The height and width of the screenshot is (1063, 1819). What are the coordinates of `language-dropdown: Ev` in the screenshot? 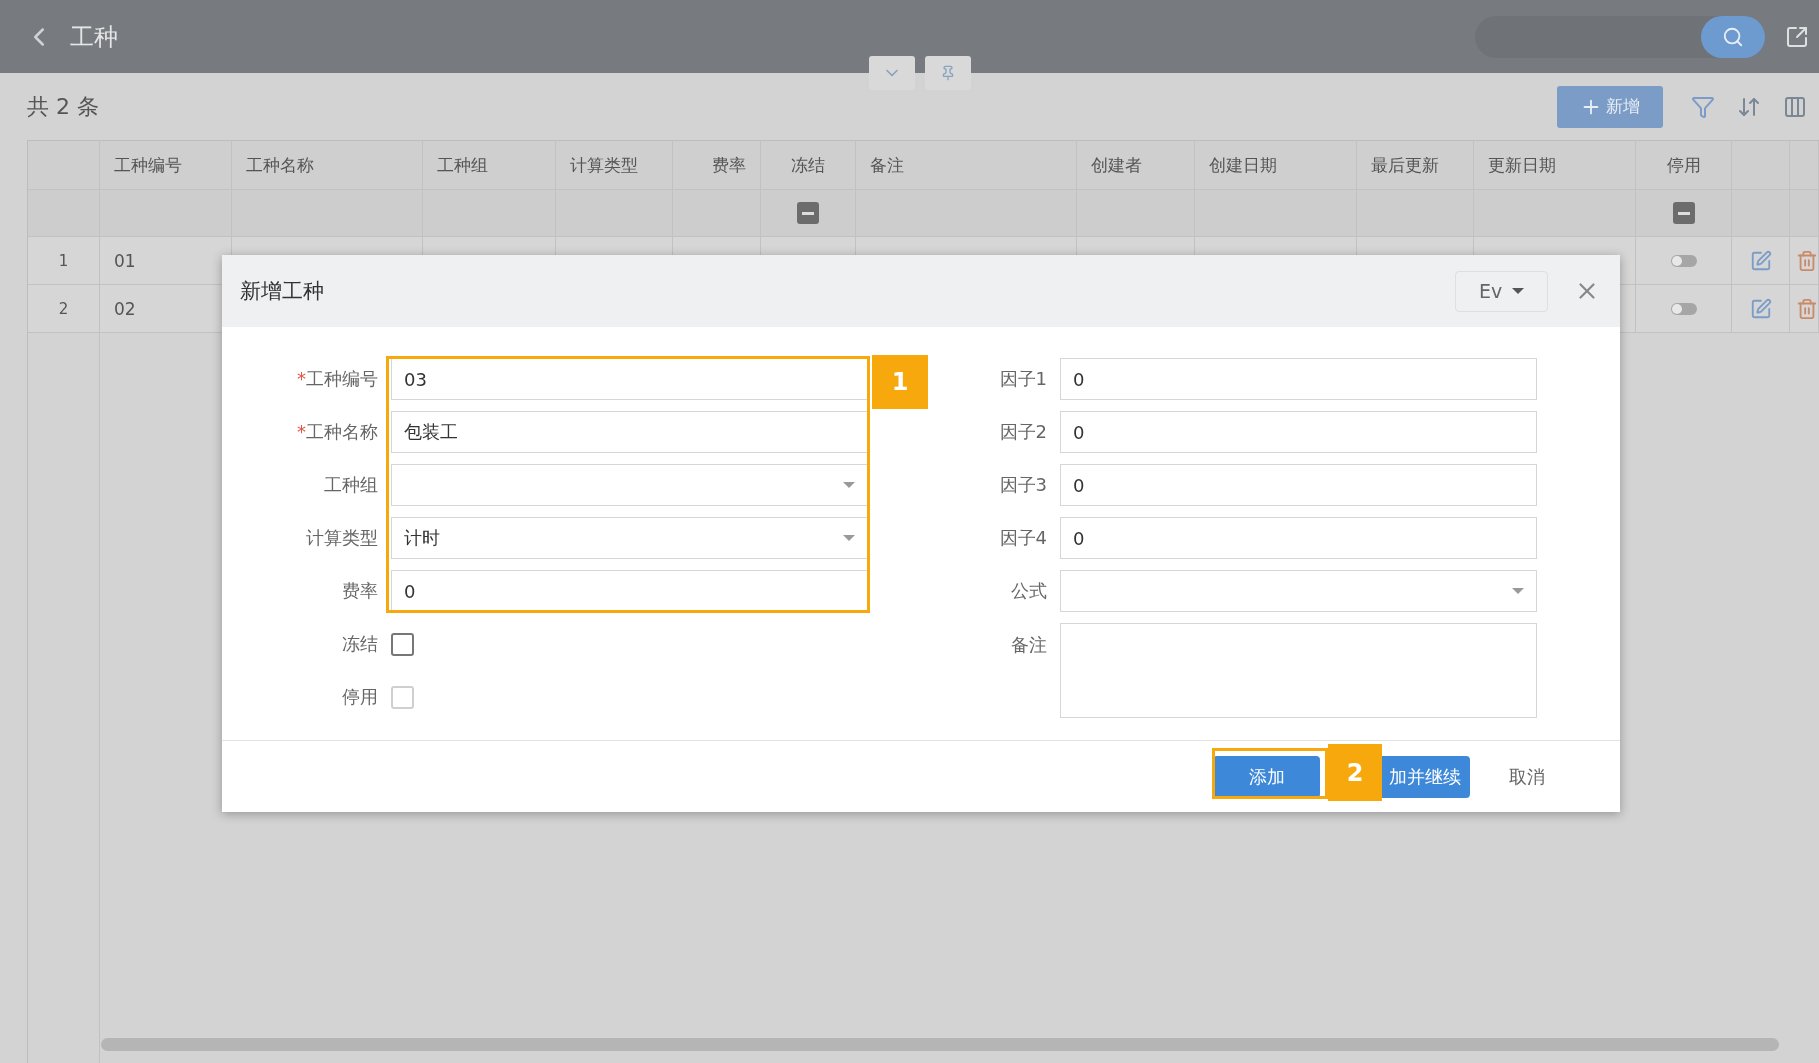 It's located at (1501, 291).